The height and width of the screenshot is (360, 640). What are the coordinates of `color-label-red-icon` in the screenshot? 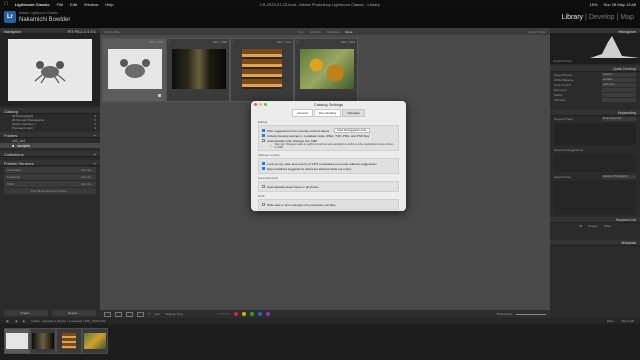 It's located at (236, 314).